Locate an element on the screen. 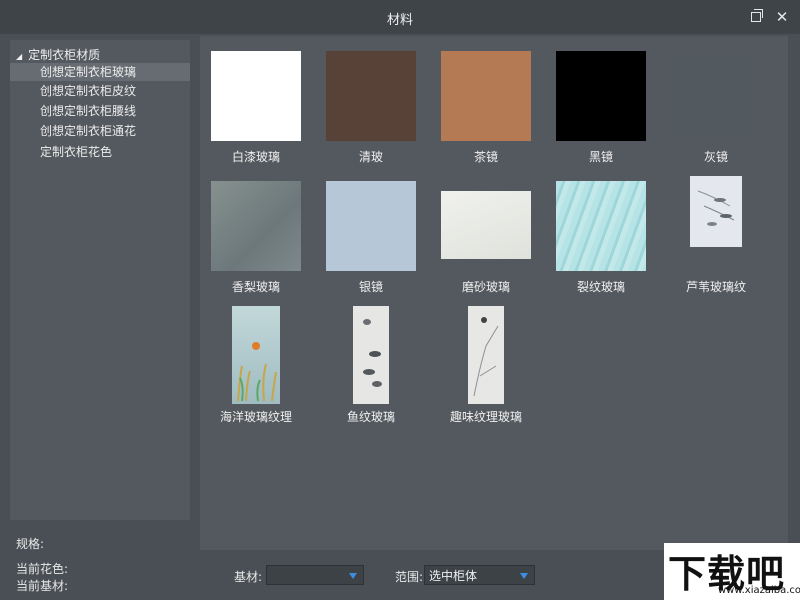 The width and height of the screenshot is (800, 600). current-pattern-label: 当前花色: is located at coordinates (42, 569).